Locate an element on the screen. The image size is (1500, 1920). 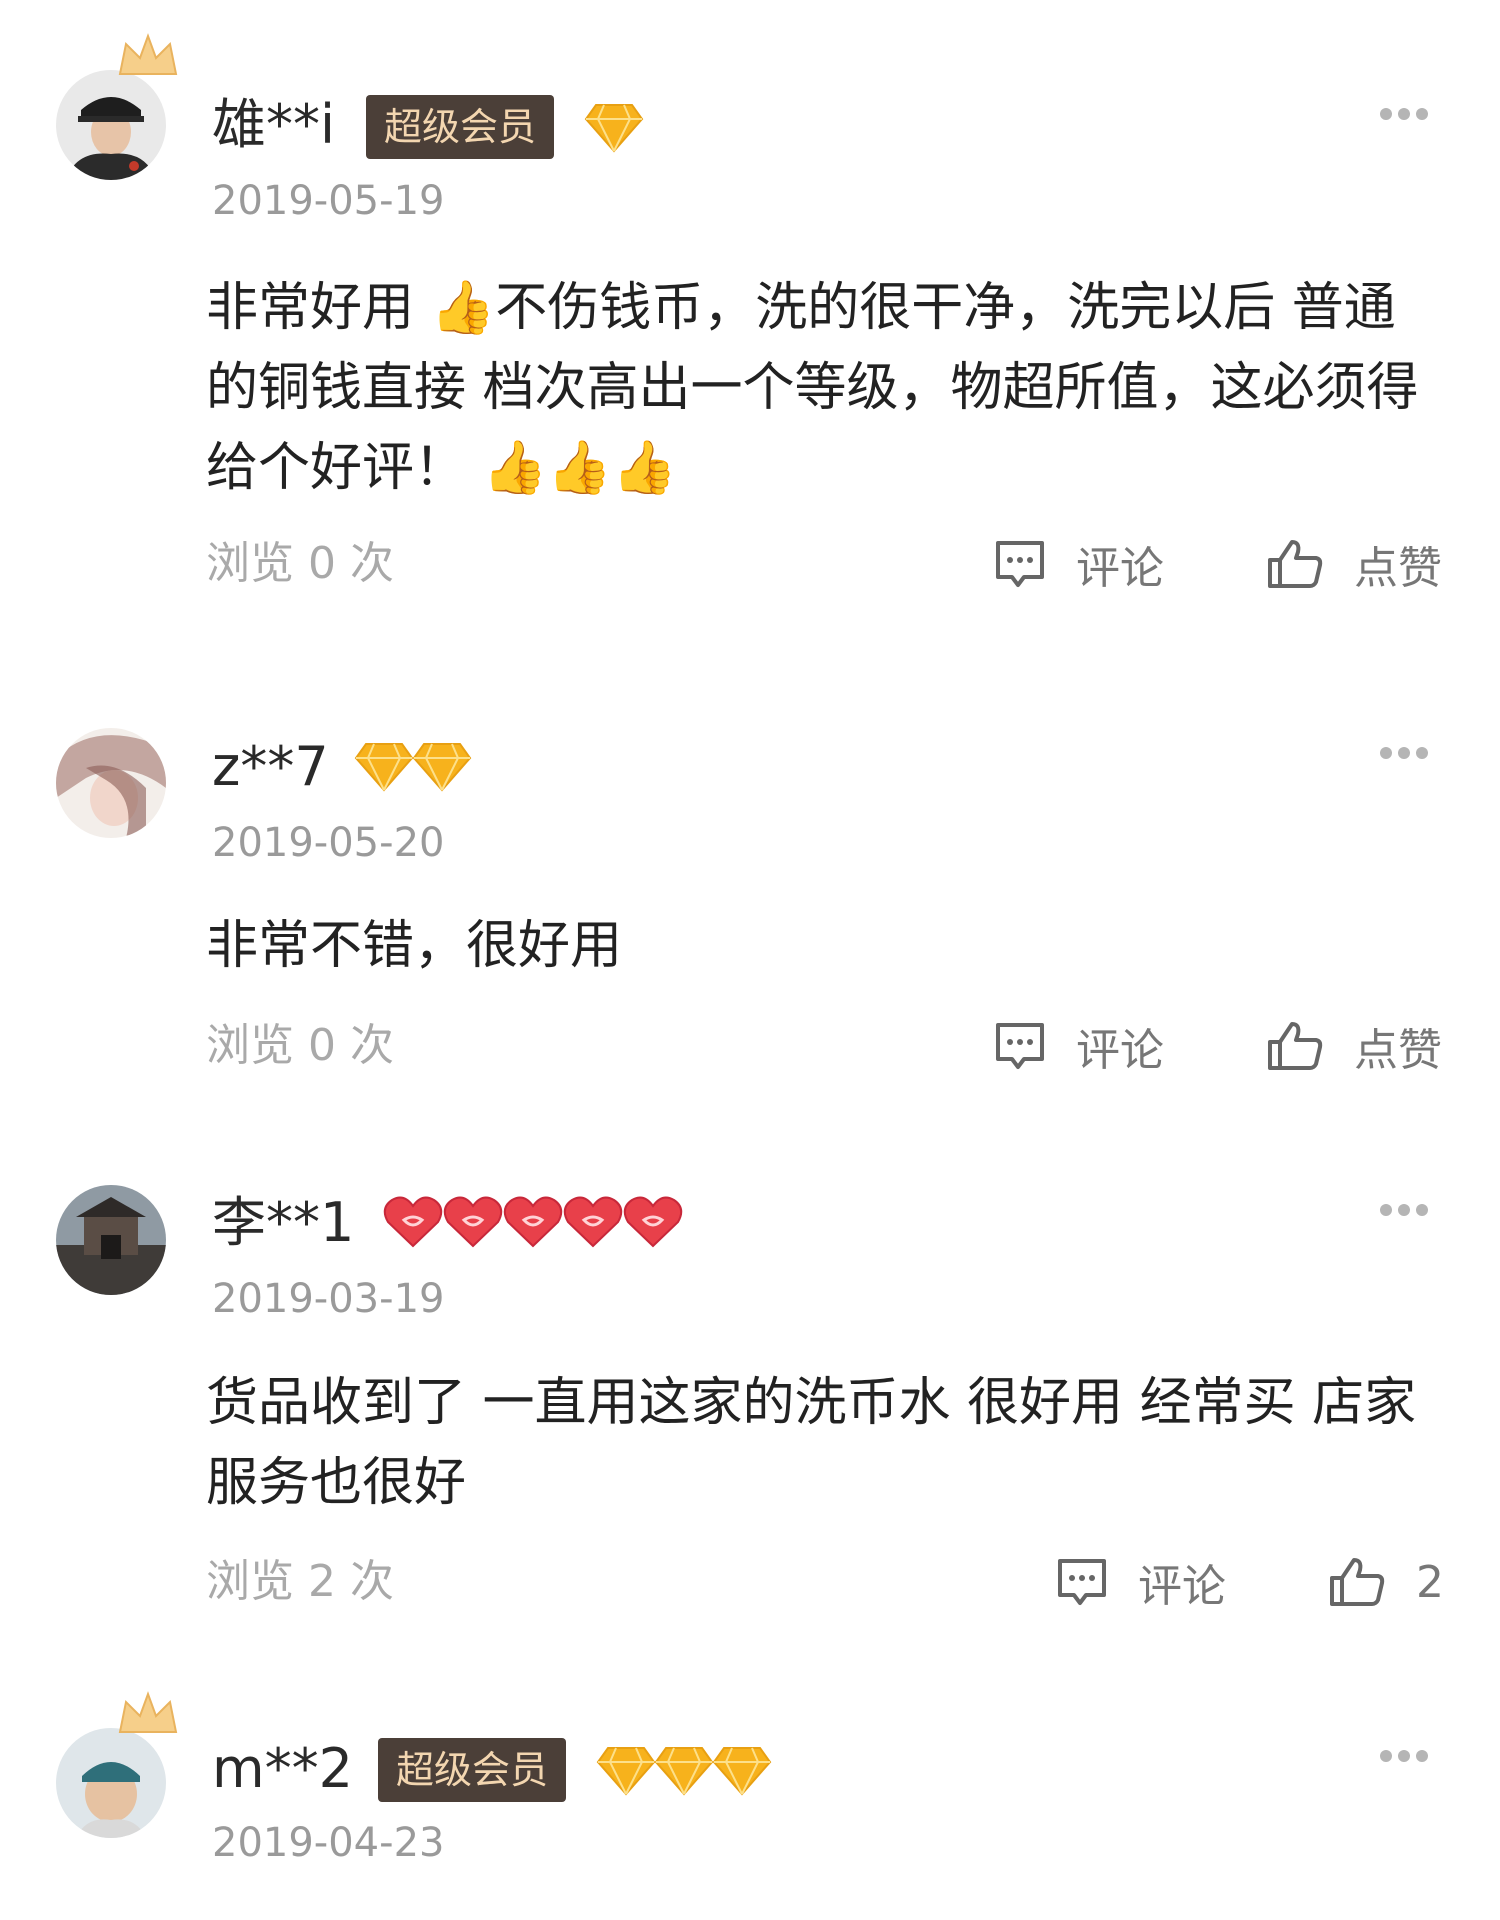
view-count: 浏览 2 次 is located at coordinates (300, 1581).